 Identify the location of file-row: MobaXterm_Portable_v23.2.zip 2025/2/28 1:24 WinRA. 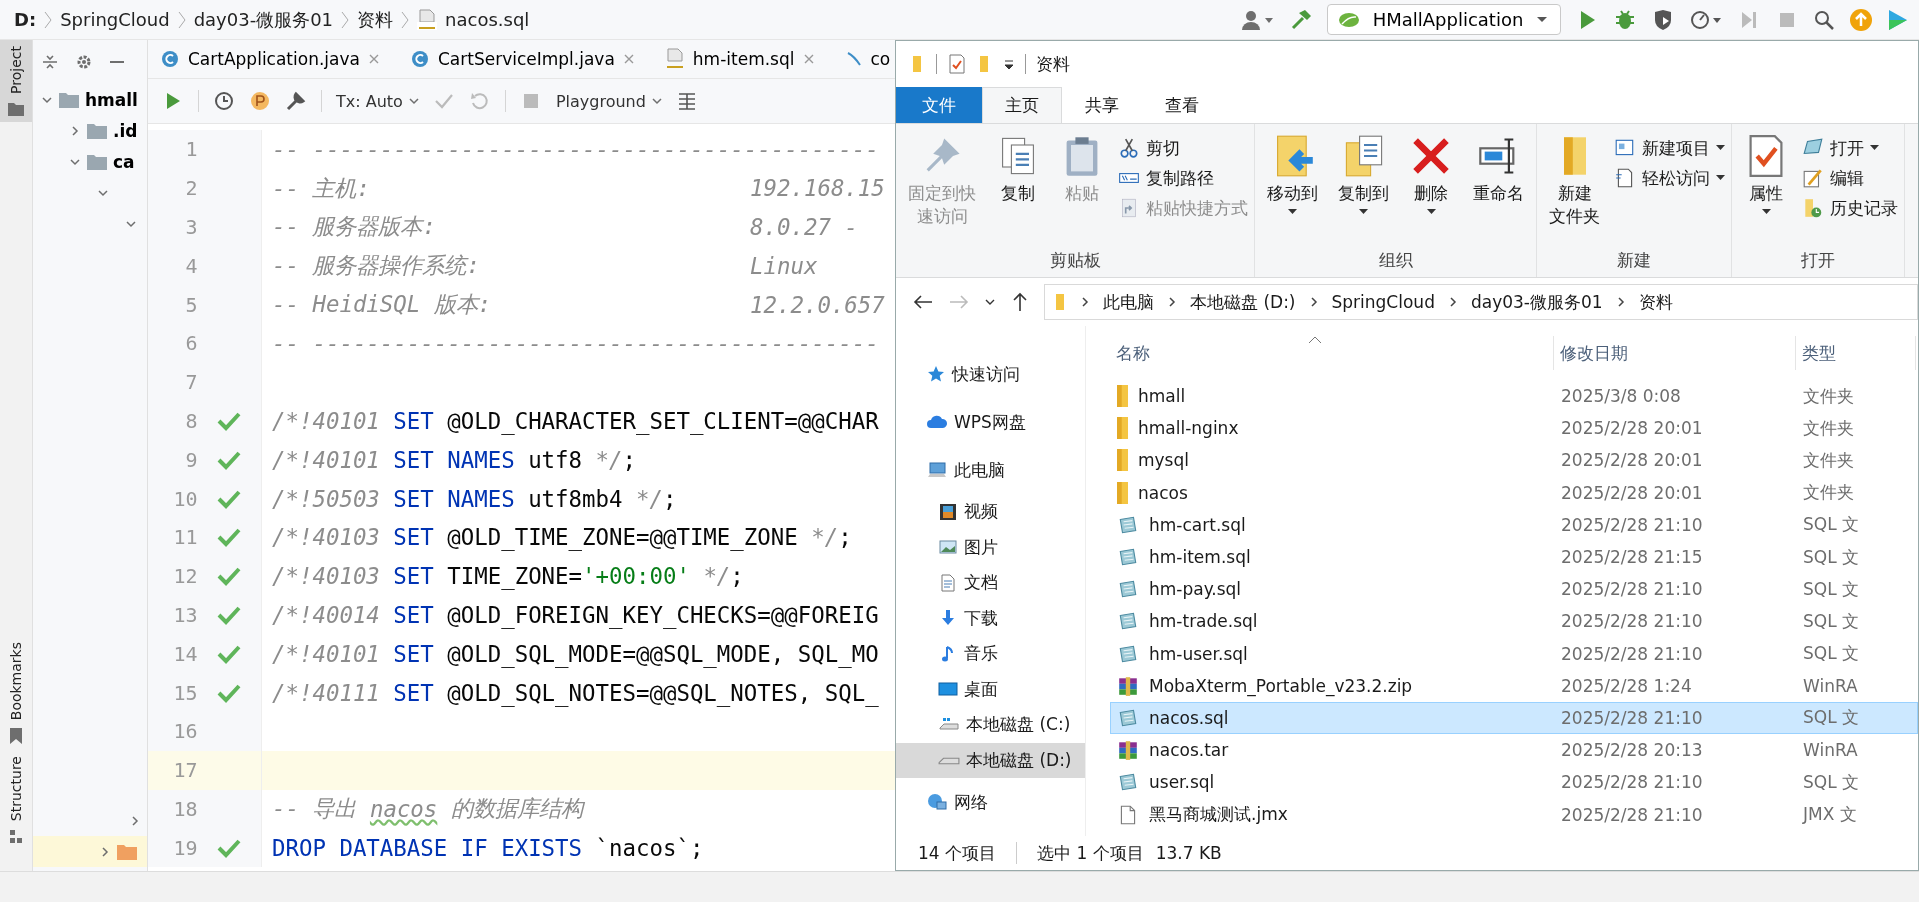
(1514, 685).